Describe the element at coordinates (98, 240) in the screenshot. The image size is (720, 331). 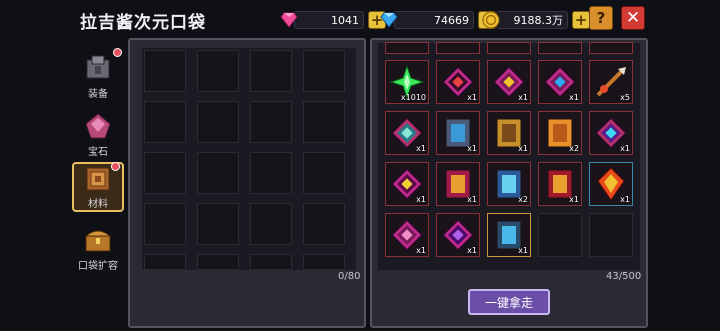
I see `chest-icon` at that location.